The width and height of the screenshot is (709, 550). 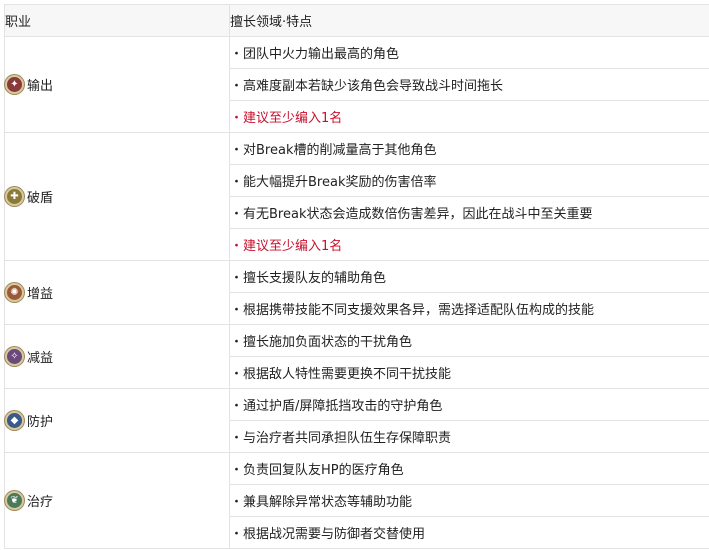 What do you see at coordinates (340, 438) in the screenshot?
I see `specialty-text: 与治疗者共同承担队伍生存保障职责` at bounding box center [340, 438].